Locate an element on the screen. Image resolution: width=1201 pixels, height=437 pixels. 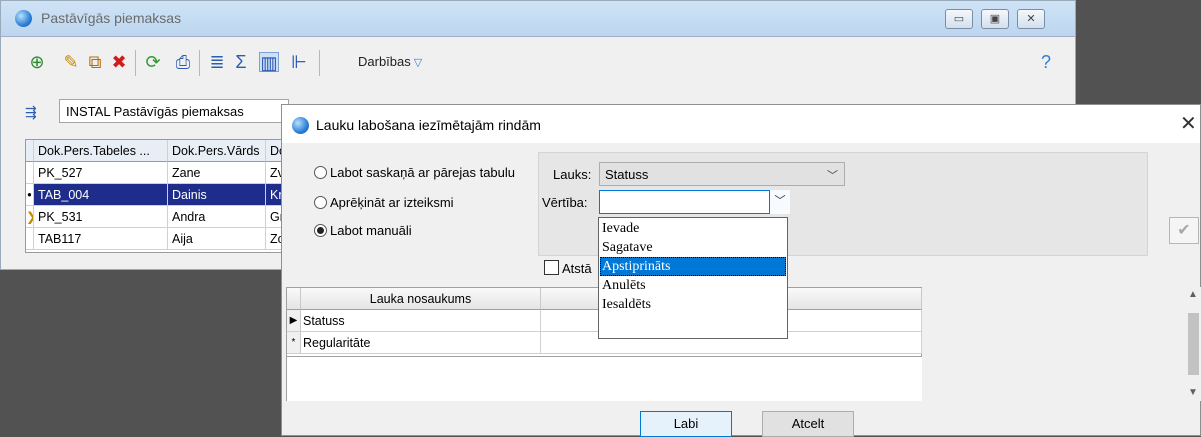
filter-icon: ⇶ is located at coordinates (34, 112).